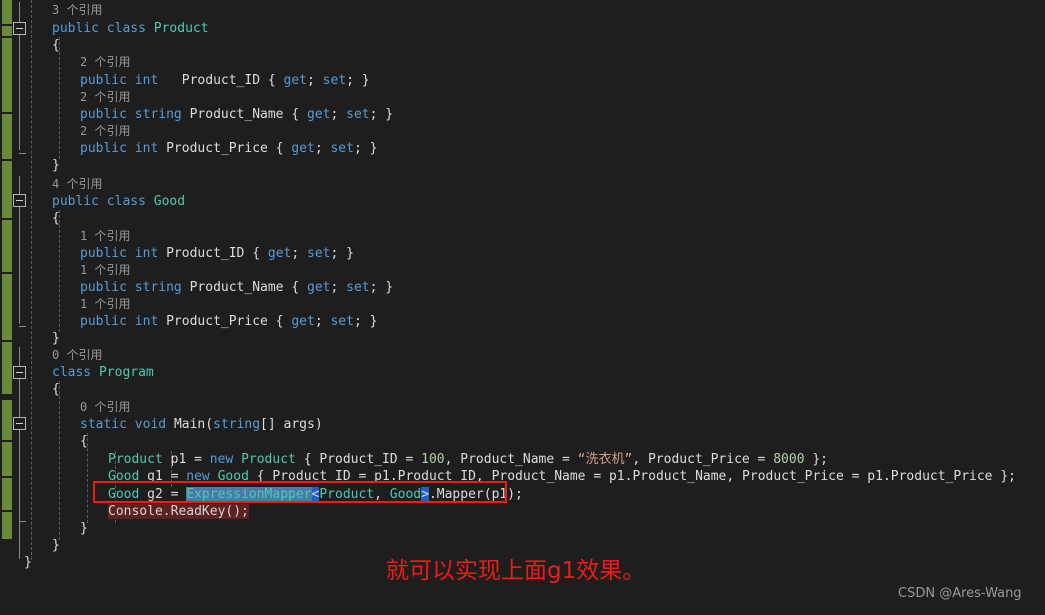 The height and width of the screenshot is (615, 1045). What do you see at coordinates (249, 494) in the screenshot?
I see `selected-token: ExpressionMapper` at bounding box center [249, 494].